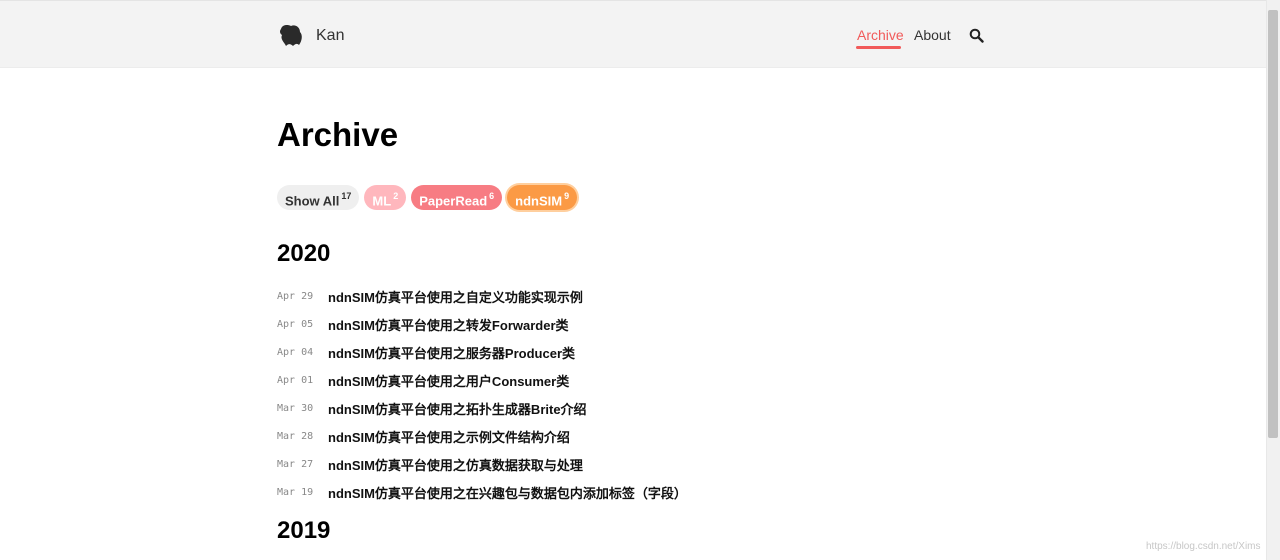  I want to click on scrollbar-thumb, so click(1273, 224).